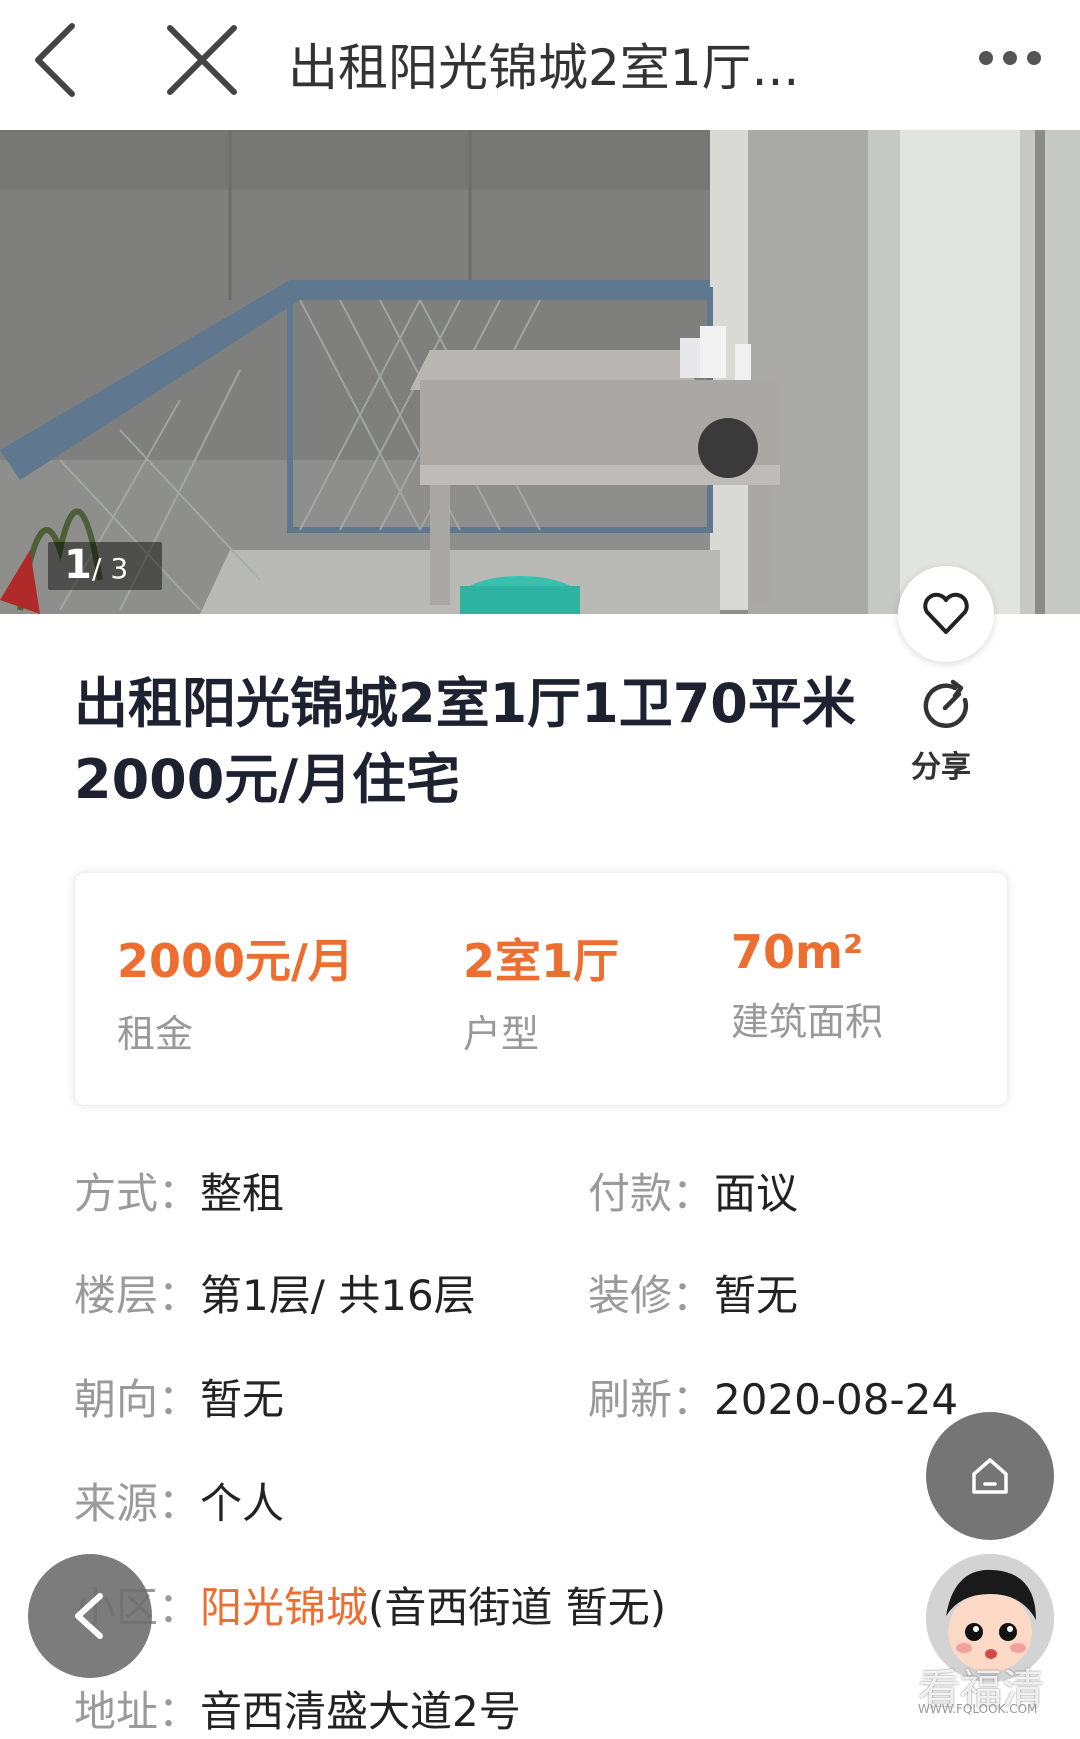 This screenshot has width=1080, height=1739. What do you see at coordinates (836, 1399) in the screenshot?
I see `detail-refresh-value: 2020-08-24` at bounding box center [836, 1399].